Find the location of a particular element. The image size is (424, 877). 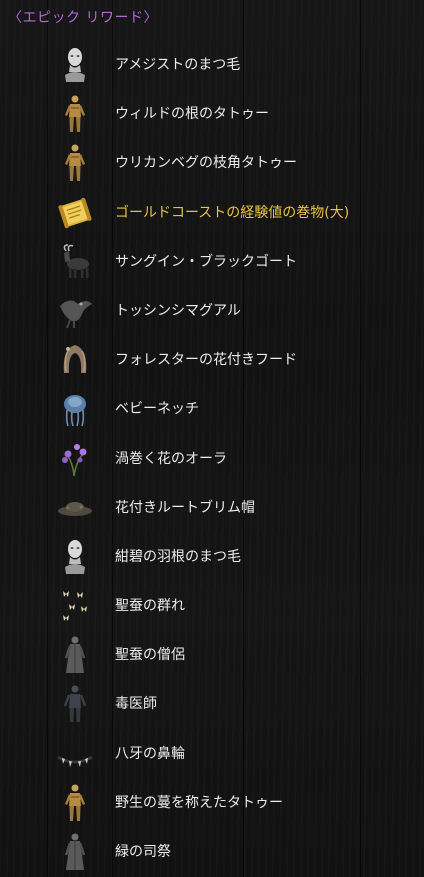

reward-list-item: 野生の蔓を称えたタトゥー is located at coordinates (212, 803).